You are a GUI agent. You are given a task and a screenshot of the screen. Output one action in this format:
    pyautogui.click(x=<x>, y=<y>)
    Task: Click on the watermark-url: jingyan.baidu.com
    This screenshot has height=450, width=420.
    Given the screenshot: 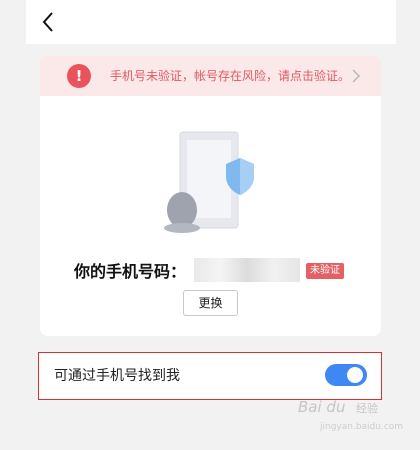 What is the action you would take?
    pyautogui.click(x=362, y=427)
    